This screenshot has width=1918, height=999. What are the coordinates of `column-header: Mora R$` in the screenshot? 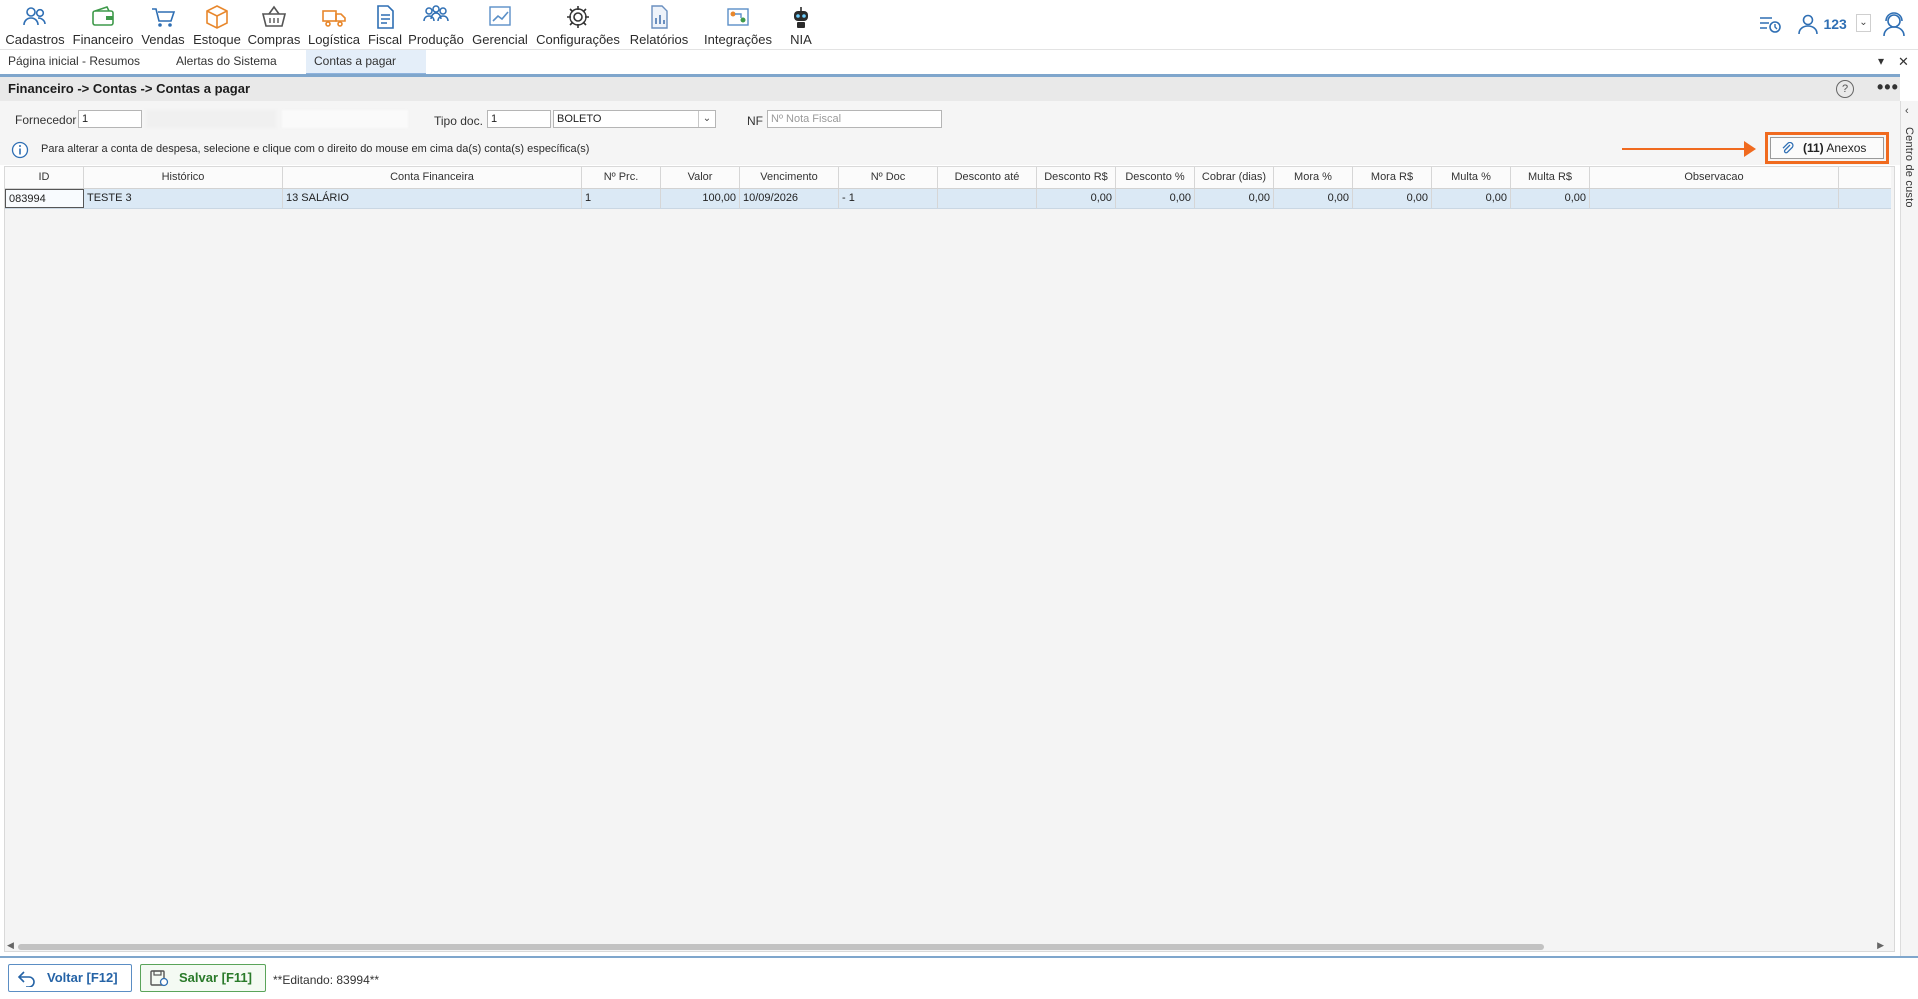 It's located at (1392, 177).